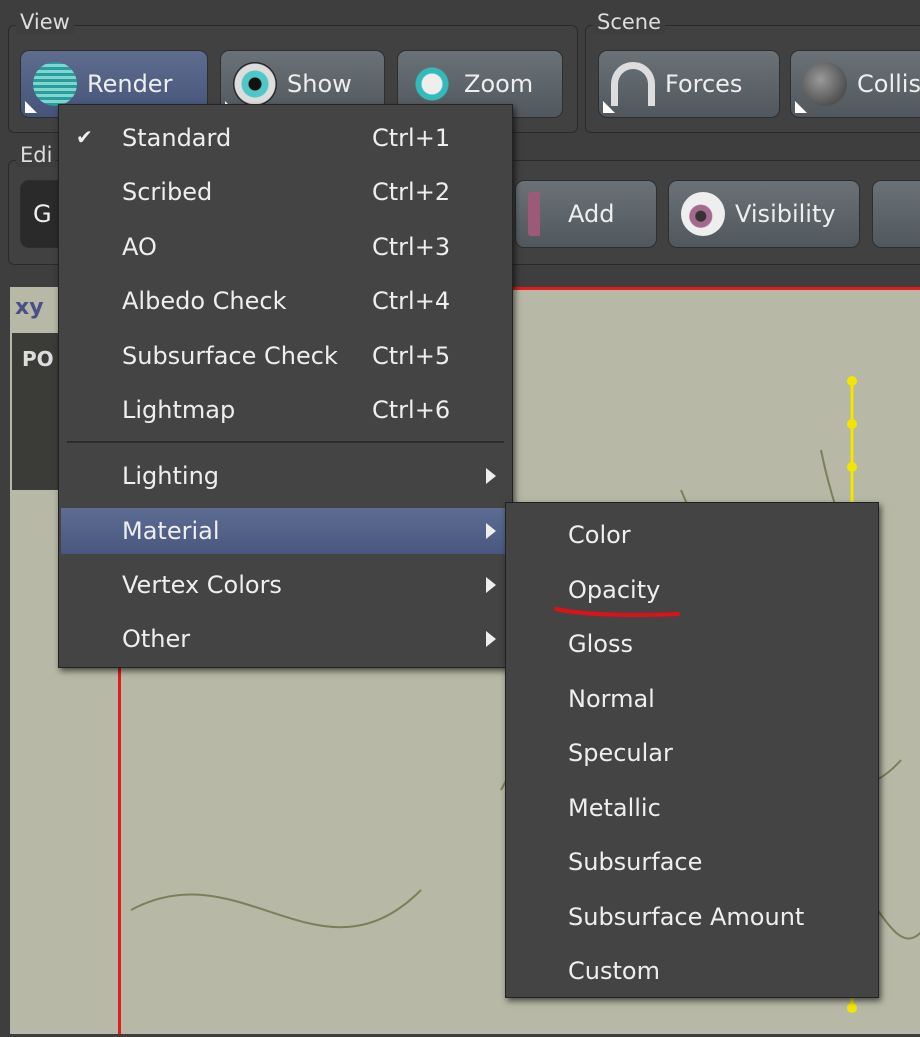 This screenshot has height=1037, width=920. What do you see at coordinates (204, 301) in the screenshot?
I see `item-label: Albedo Check` at bounding box center [204, 301].